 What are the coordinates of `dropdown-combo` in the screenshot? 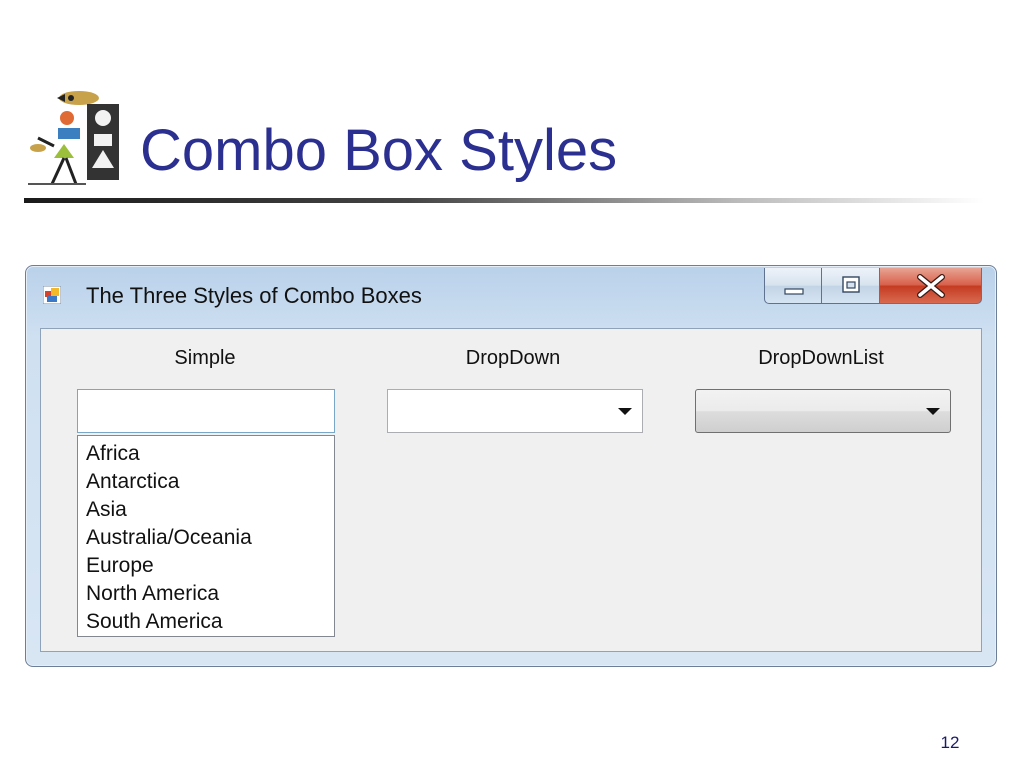 It's located at (515, 411).